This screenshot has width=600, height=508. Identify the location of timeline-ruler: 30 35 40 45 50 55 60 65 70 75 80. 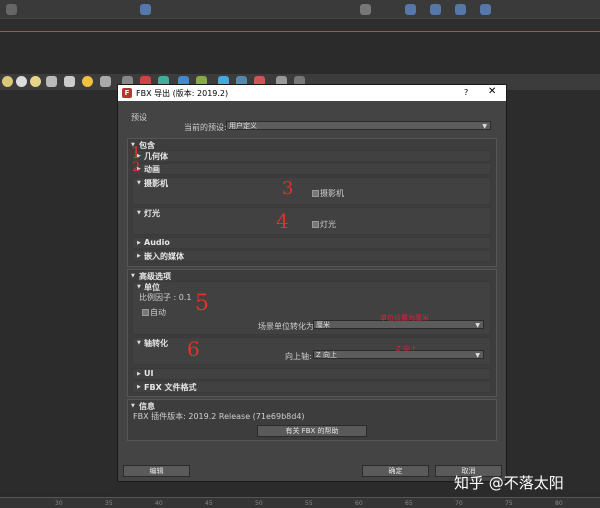
(300, 502).